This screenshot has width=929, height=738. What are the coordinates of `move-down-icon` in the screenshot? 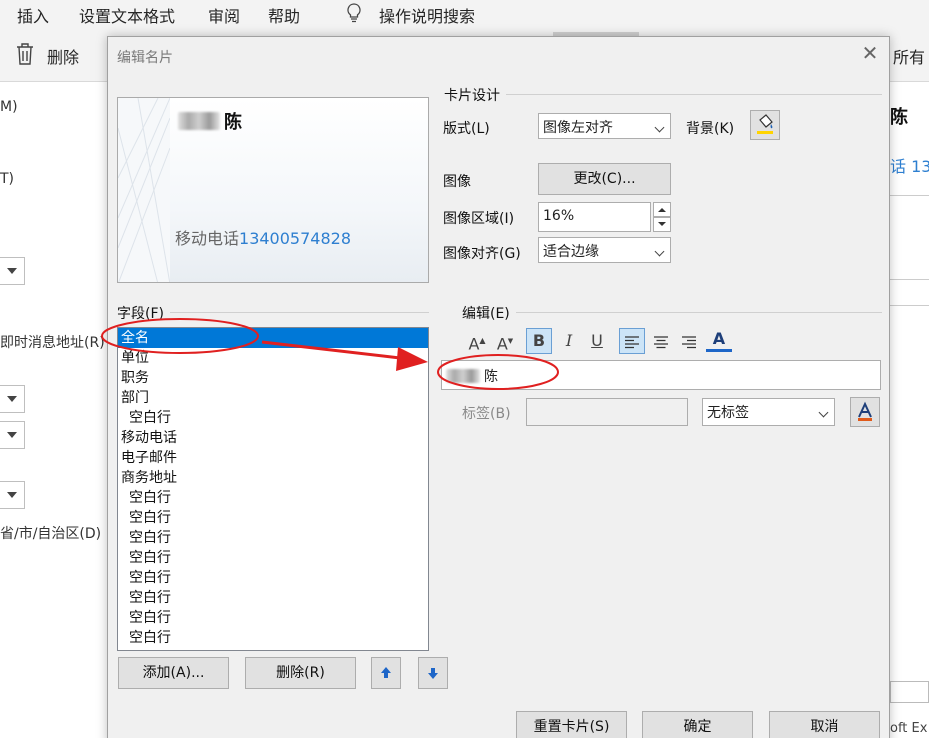 It's located at (433, 673).